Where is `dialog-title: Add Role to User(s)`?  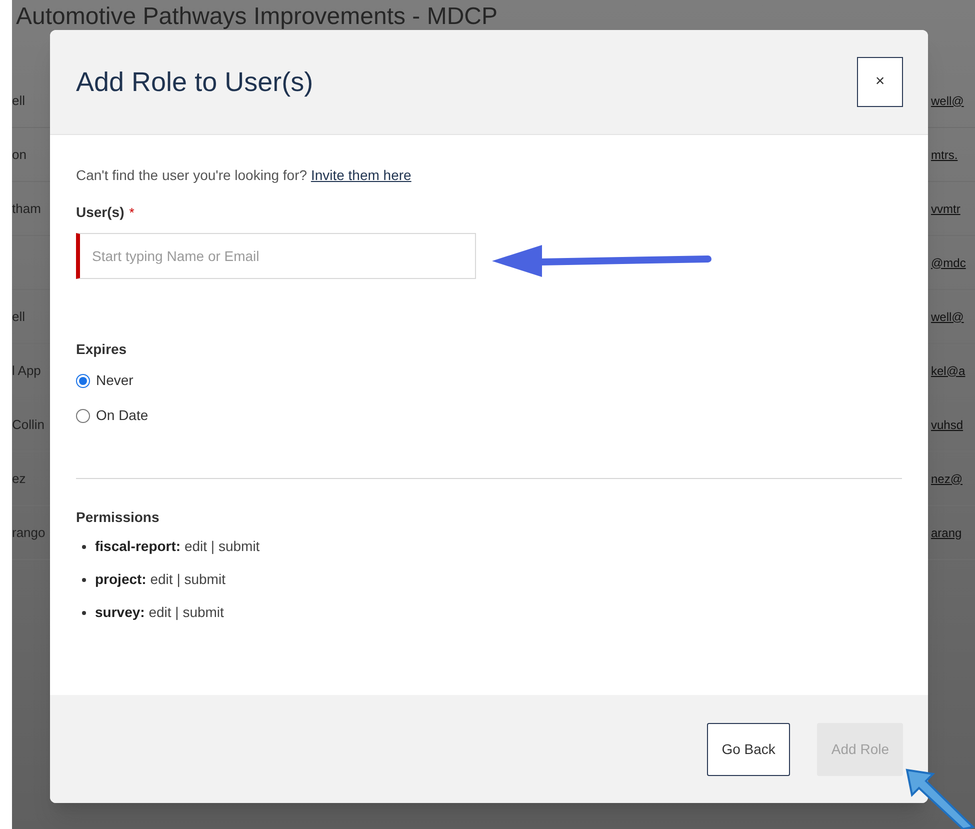 dialog-title: Add Role to User(s) is located at coordinates (195, 82).